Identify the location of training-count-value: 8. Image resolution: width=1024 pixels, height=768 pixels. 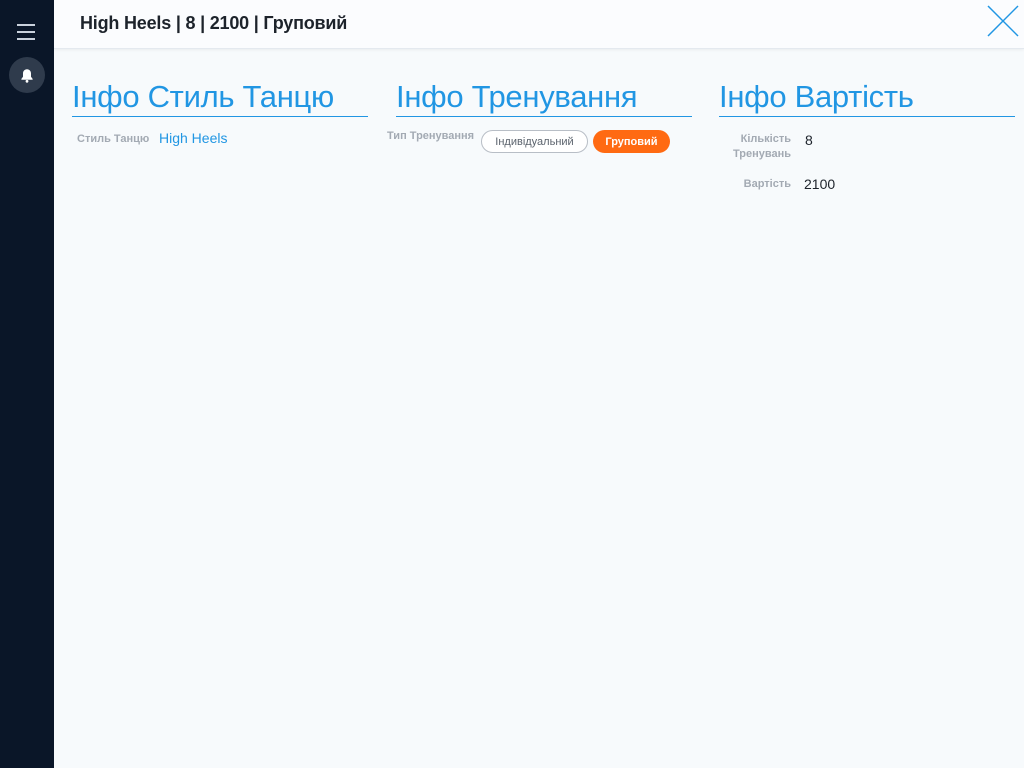
(809, 140).